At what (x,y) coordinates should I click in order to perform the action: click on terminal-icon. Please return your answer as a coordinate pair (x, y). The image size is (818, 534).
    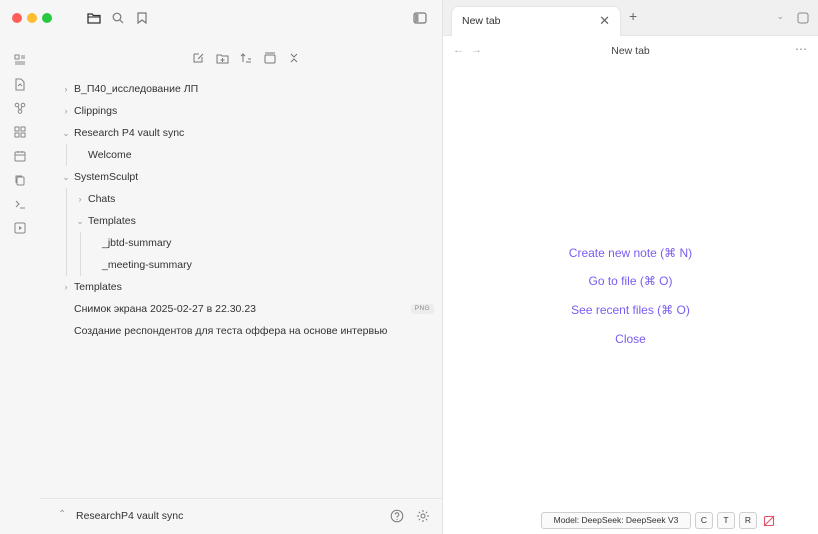
    Looking at the image, I should click on (20, 204).